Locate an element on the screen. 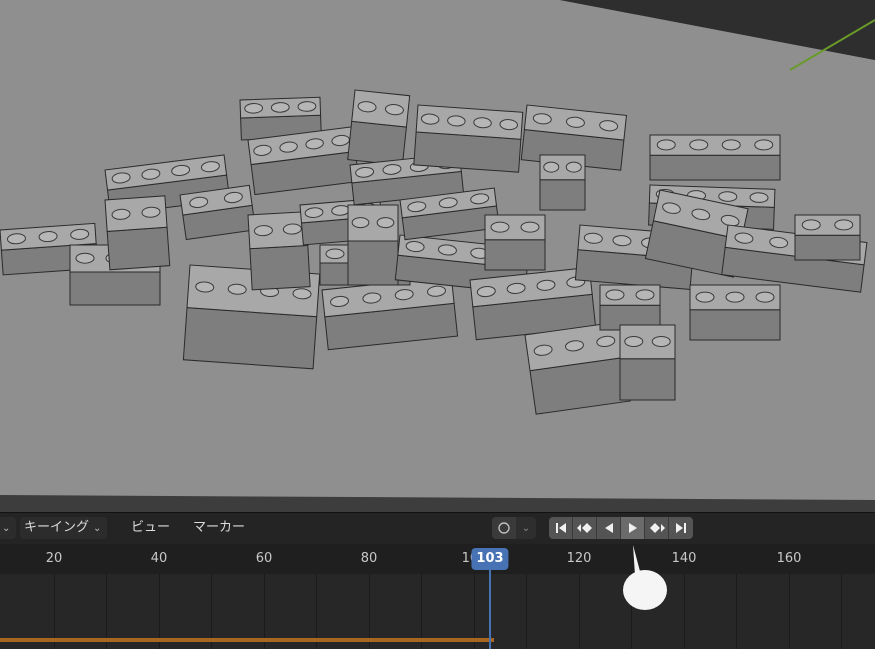  jump-to-prev-keyframe-icon is located at coordinates (585, 528).